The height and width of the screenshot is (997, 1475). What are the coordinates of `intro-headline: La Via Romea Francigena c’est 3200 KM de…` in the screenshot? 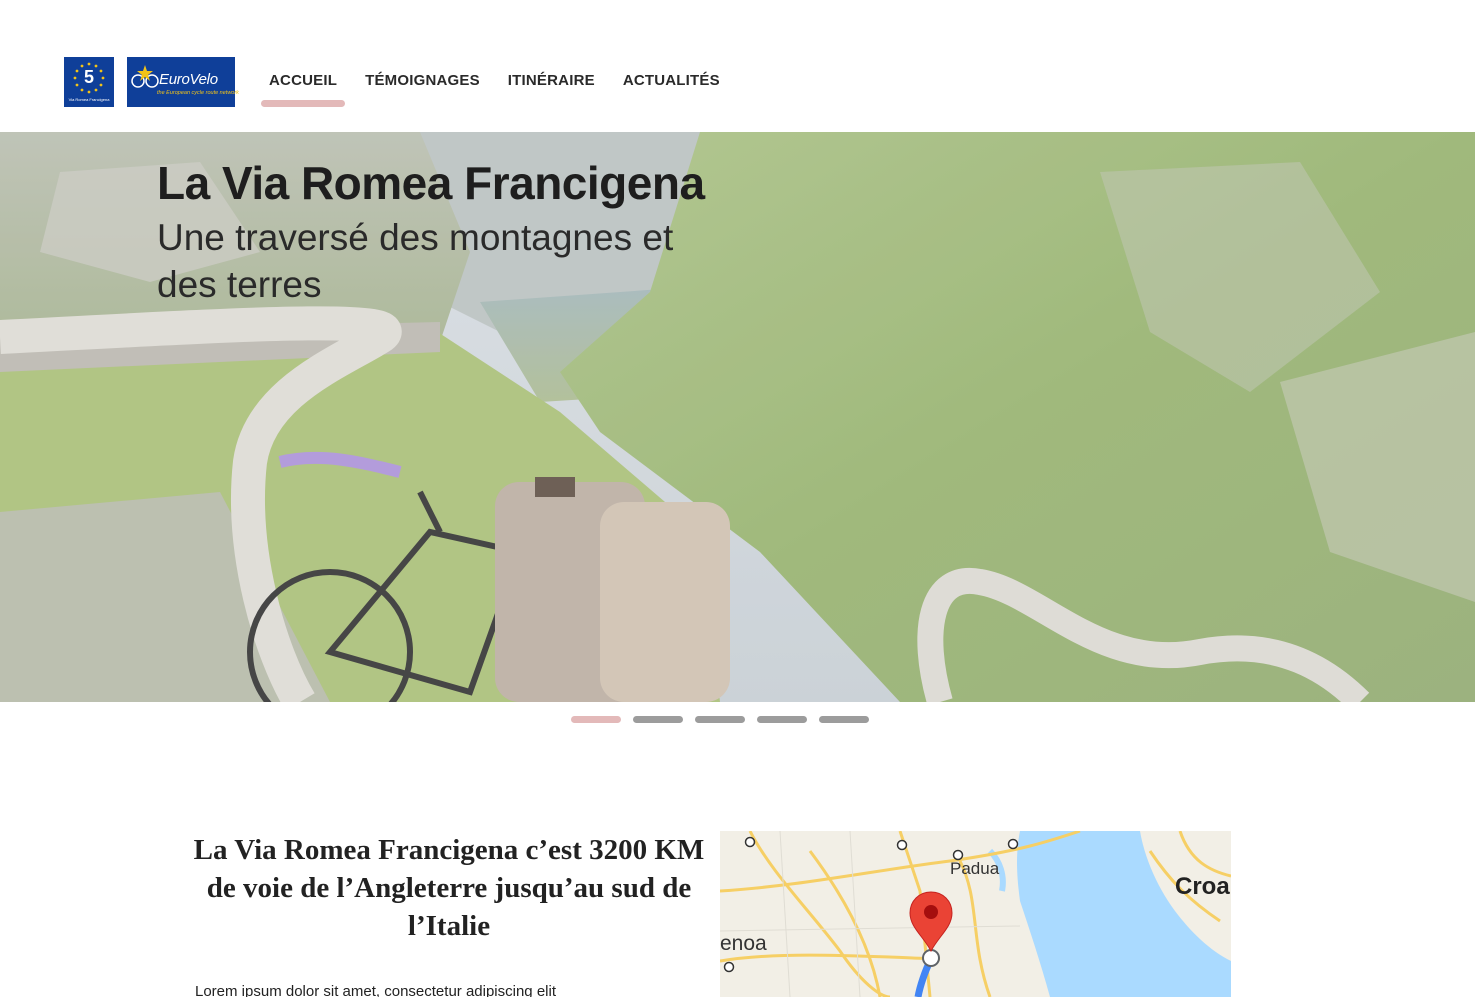 It's located at (449, 888).